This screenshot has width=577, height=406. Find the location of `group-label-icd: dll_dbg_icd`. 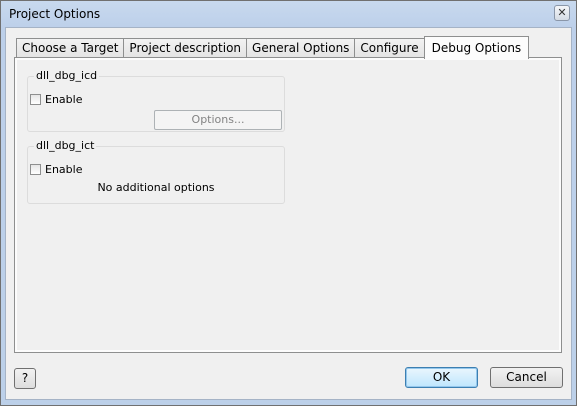

group-label-icd: dll_dbg_icd is located at coordinates (67, 75).